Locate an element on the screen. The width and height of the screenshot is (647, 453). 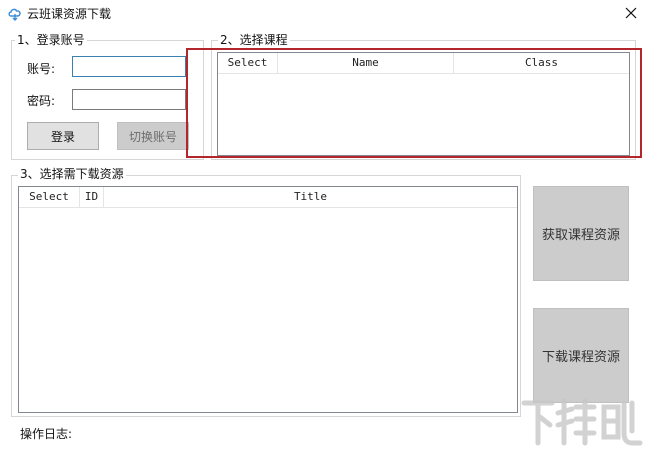
download-resources-button: 下载课程资源 is located at coordinates (581, 355).